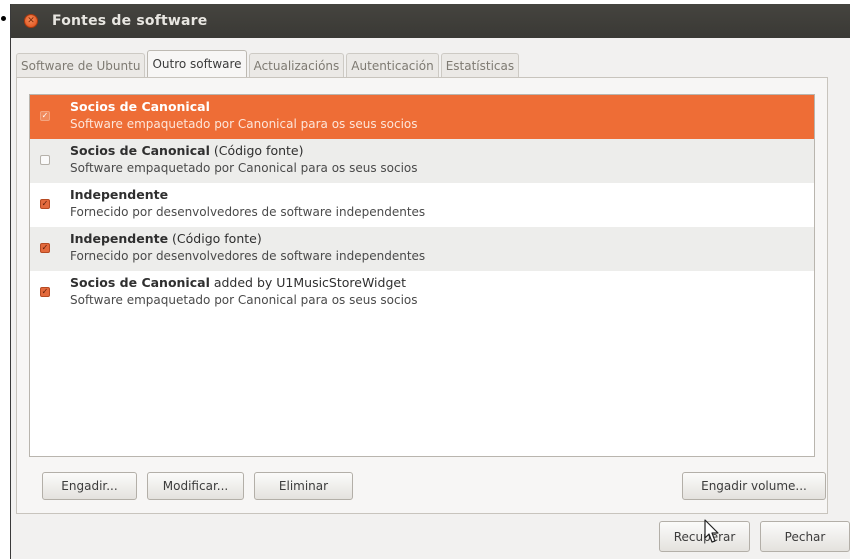 The width and height of the screenshot is (850, 559). What do you see at coordinates (303, 486) in the screenshot?
I see `remove-button: Eliminar` at bounding box center [303, 486].